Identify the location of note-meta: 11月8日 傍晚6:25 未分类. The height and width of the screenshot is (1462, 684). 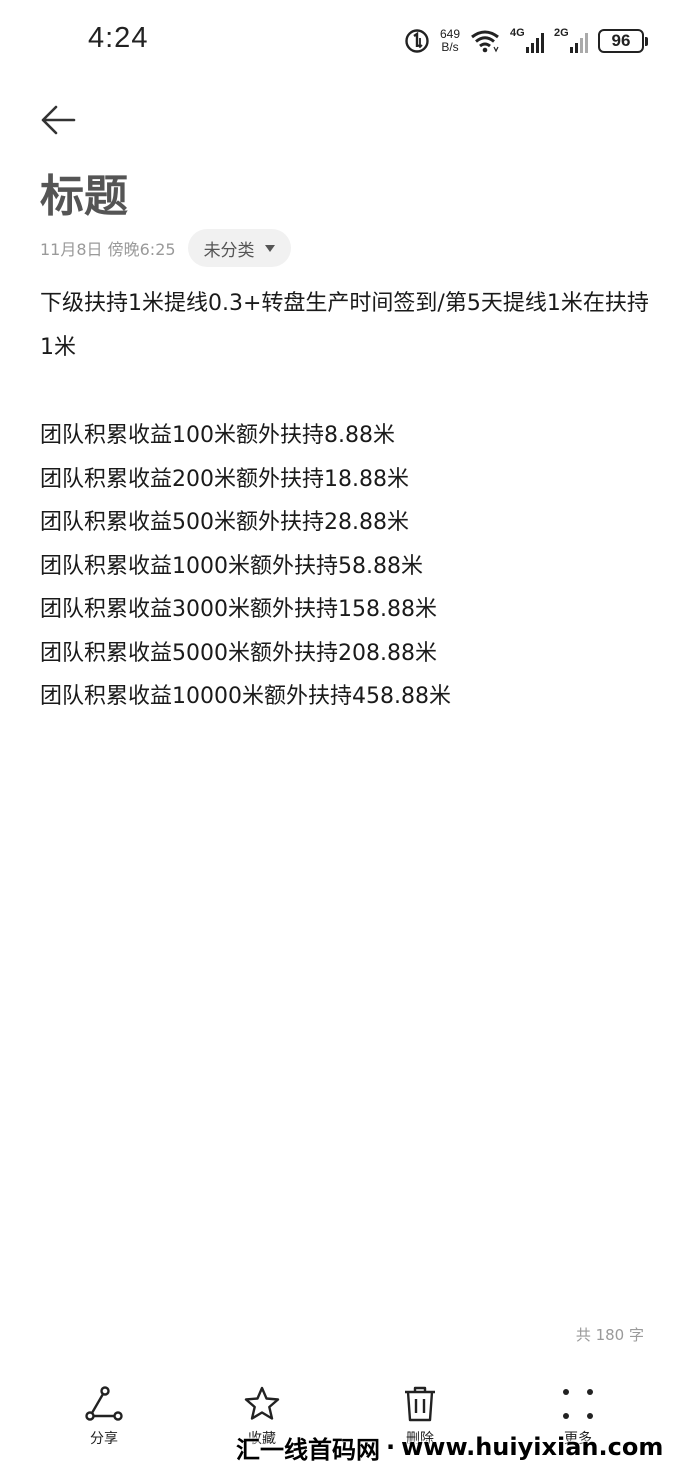
(165, 248).